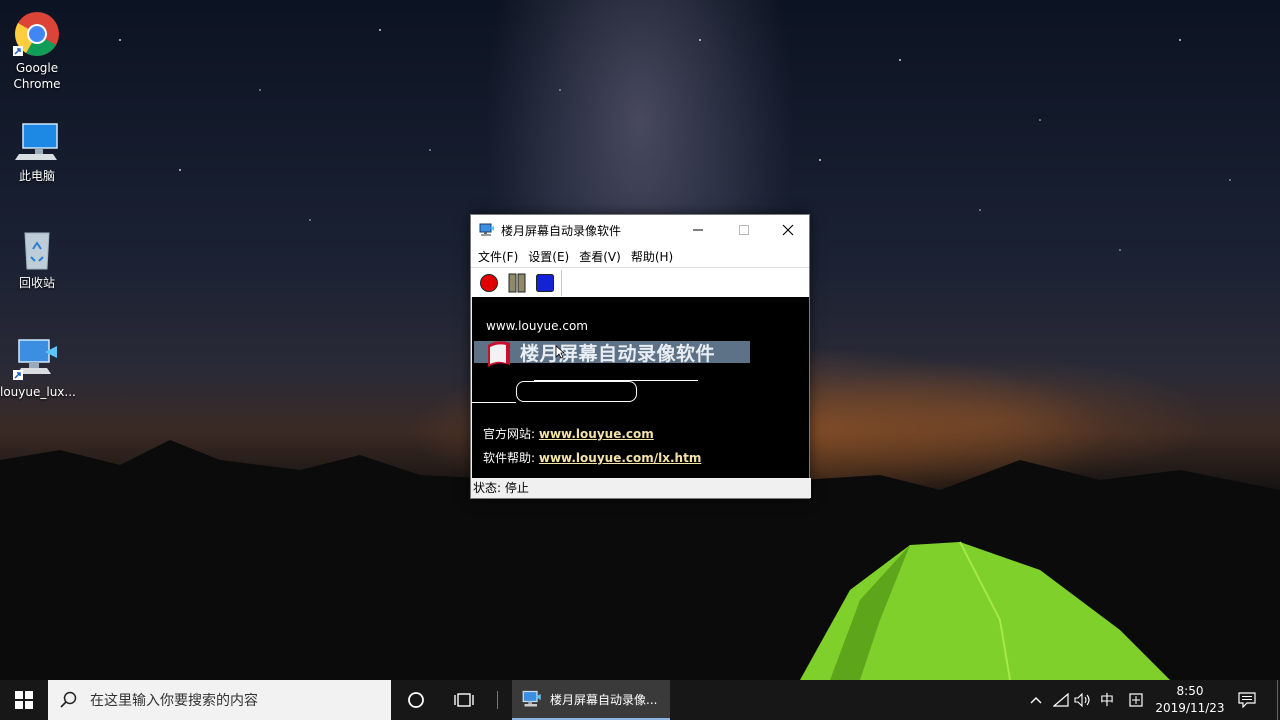 The image size is (1280, 720). What do you see at coordinates (509, 434) in the screenshot?
I see `official-site-label: 官方网站:` at bounding box center [509, 434].